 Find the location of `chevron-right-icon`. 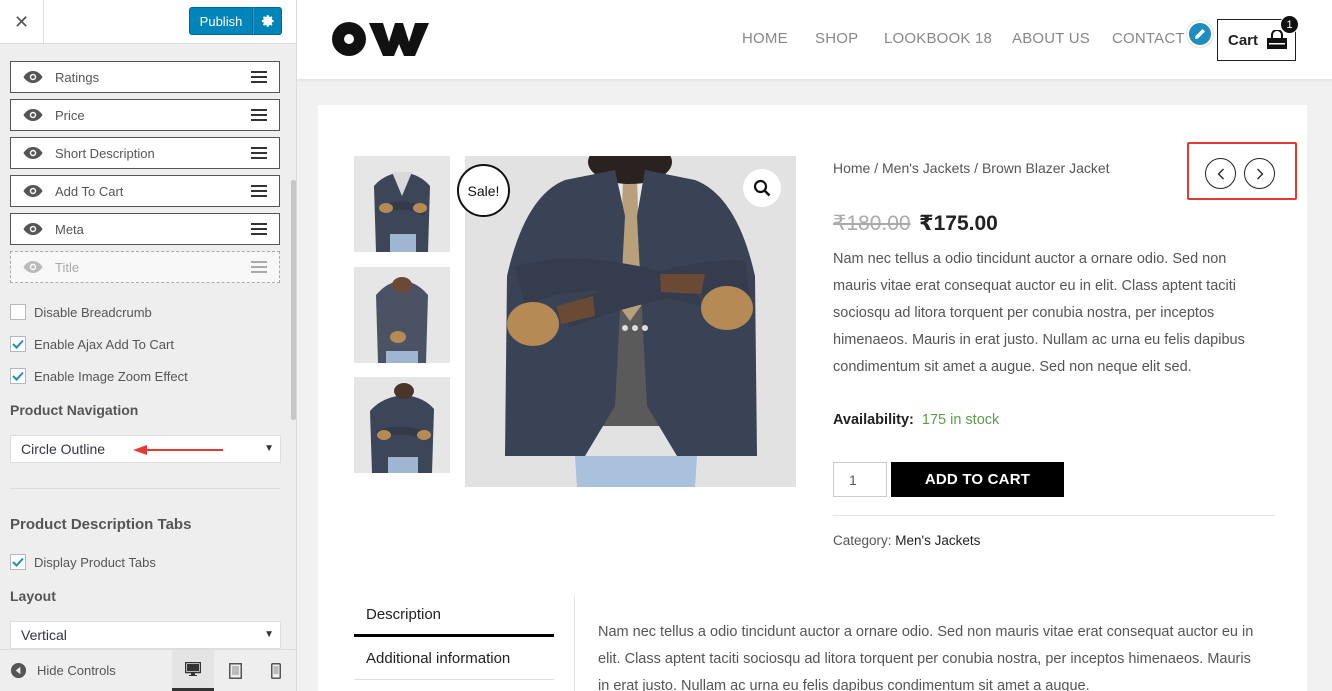

chevron-right-icon is located at coordinates (1259, 173).